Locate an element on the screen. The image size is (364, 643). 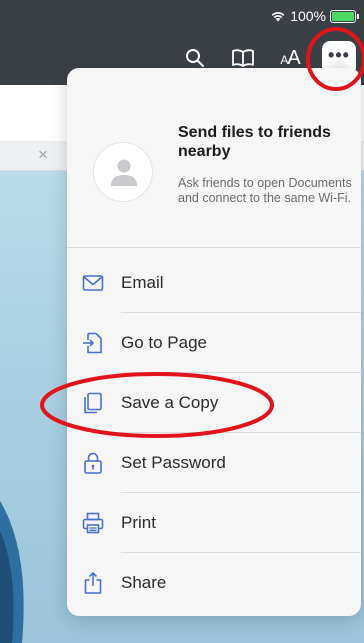
menu-item-label: Save a Copy is located at coordinates (170, 402).